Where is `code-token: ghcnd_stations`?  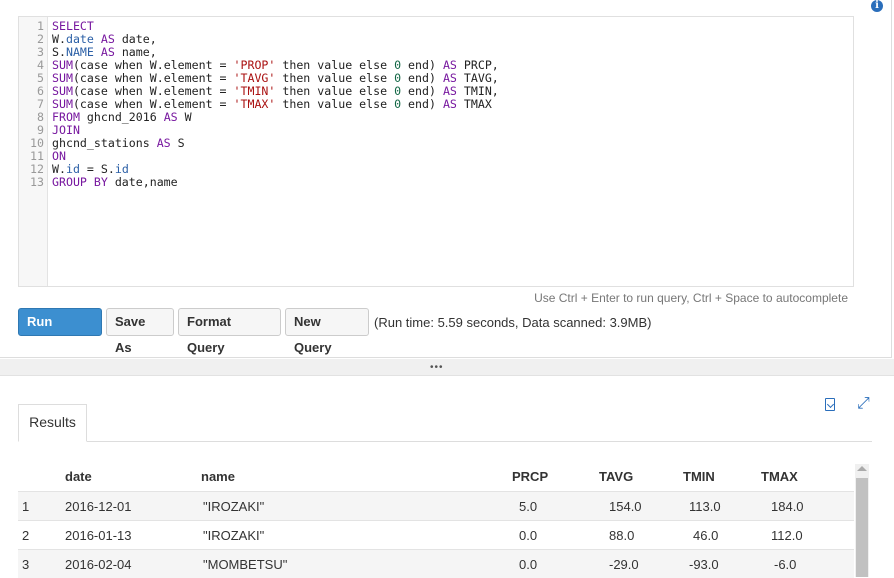 code-token: ghcnd_stations is located at coordinates (104, 143).